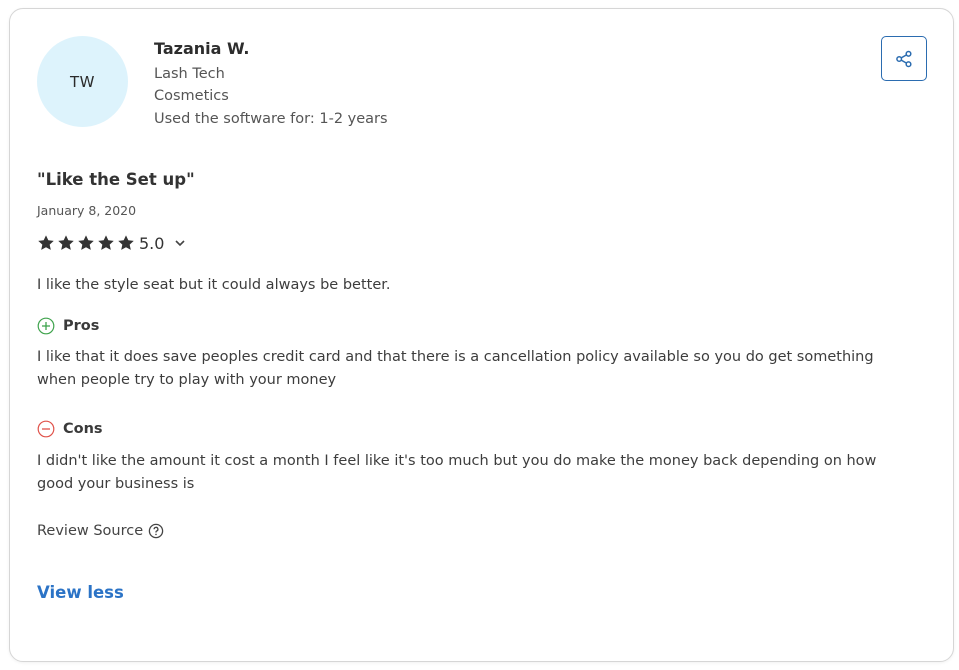 This screenshot has width=959, height=670. I want to click on reviewer-usage: Used the software for: 1-2 years, so click(271, 119).